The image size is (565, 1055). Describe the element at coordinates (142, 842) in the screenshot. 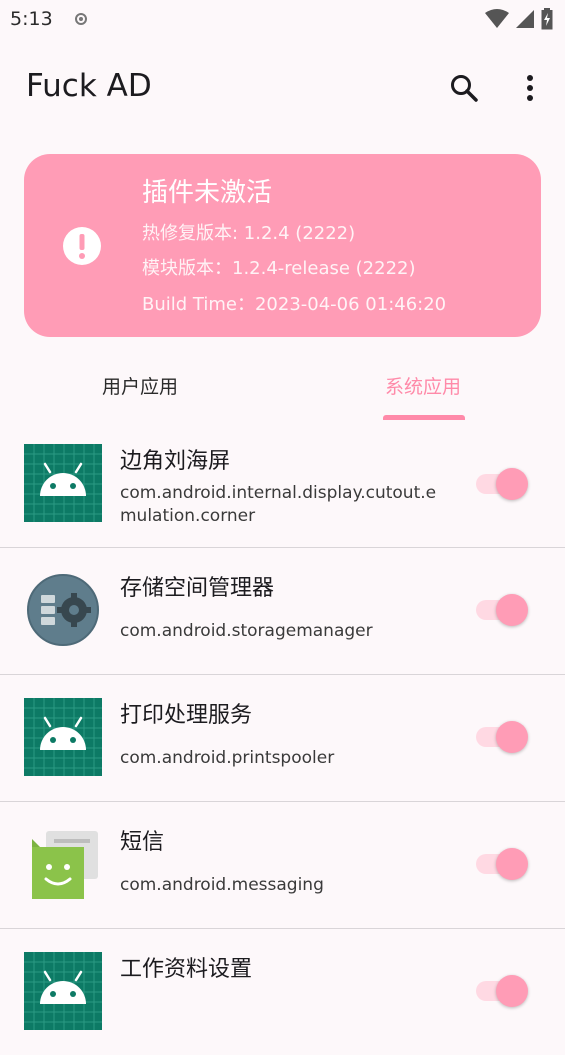

I see `app-name: 短信` at that location.